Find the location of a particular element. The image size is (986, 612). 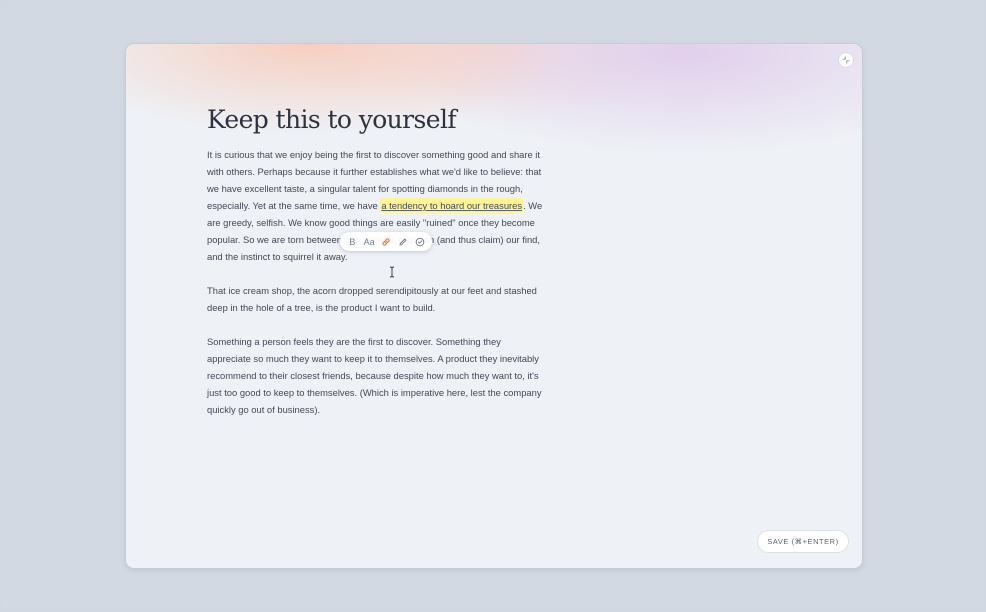

bold-label: B is located at coordinates (352, 241).